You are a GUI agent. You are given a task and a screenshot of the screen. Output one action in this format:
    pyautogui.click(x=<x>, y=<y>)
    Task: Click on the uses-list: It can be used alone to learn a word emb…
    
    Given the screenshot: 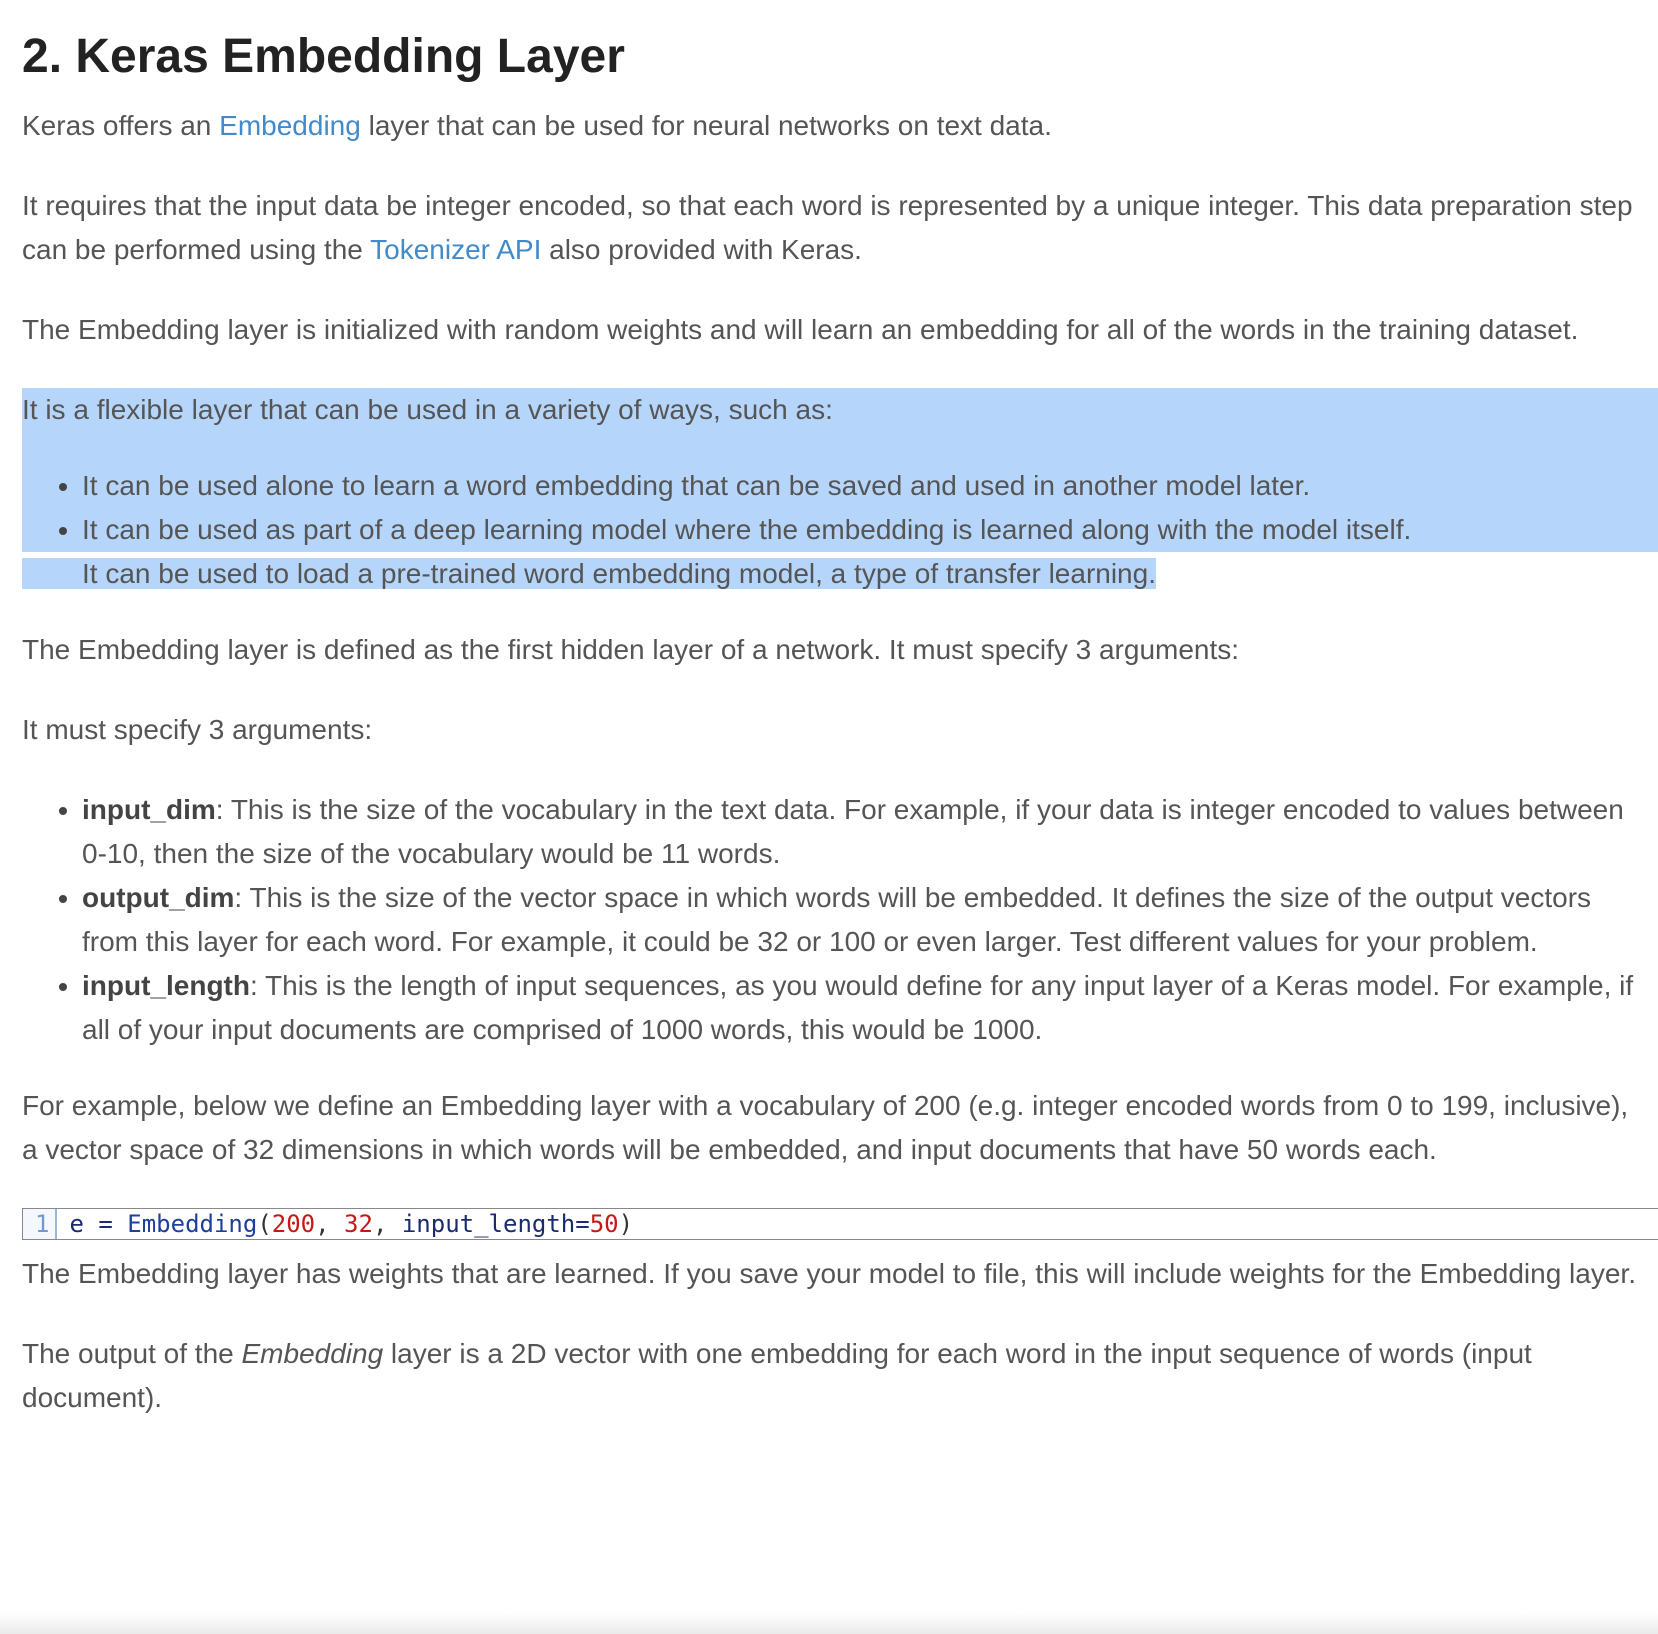 What is the action you would take?
    pyautogui.click(x=840, y=530)
    